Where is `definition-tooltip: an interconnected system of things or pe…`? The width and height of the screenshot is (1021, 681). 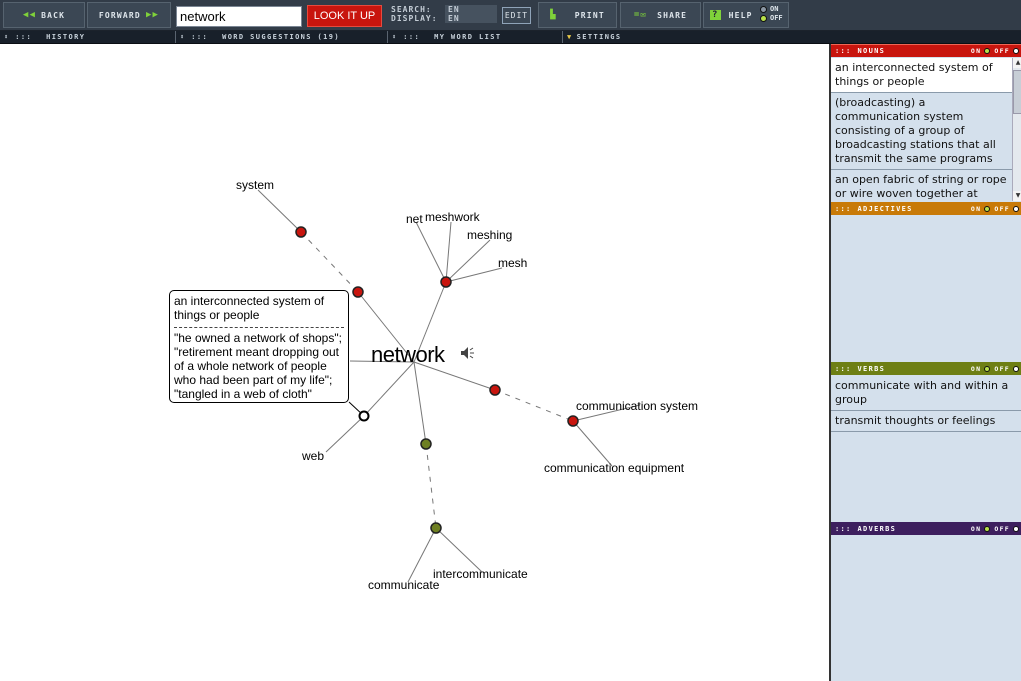 definition-tooltip: an interconnected system of things or pe… is located at coordinates (259, 346).